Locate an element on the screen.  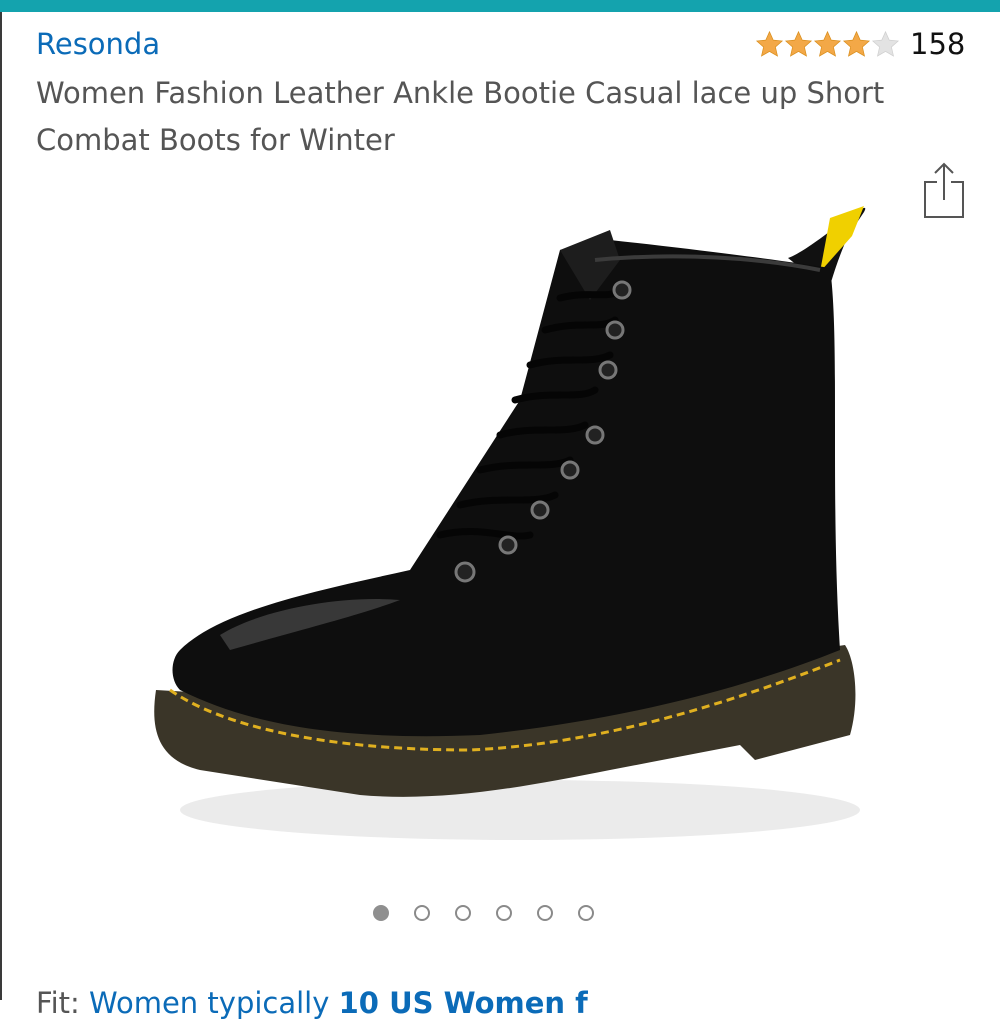
review-count: 158 is located at coordinates (938, 44).